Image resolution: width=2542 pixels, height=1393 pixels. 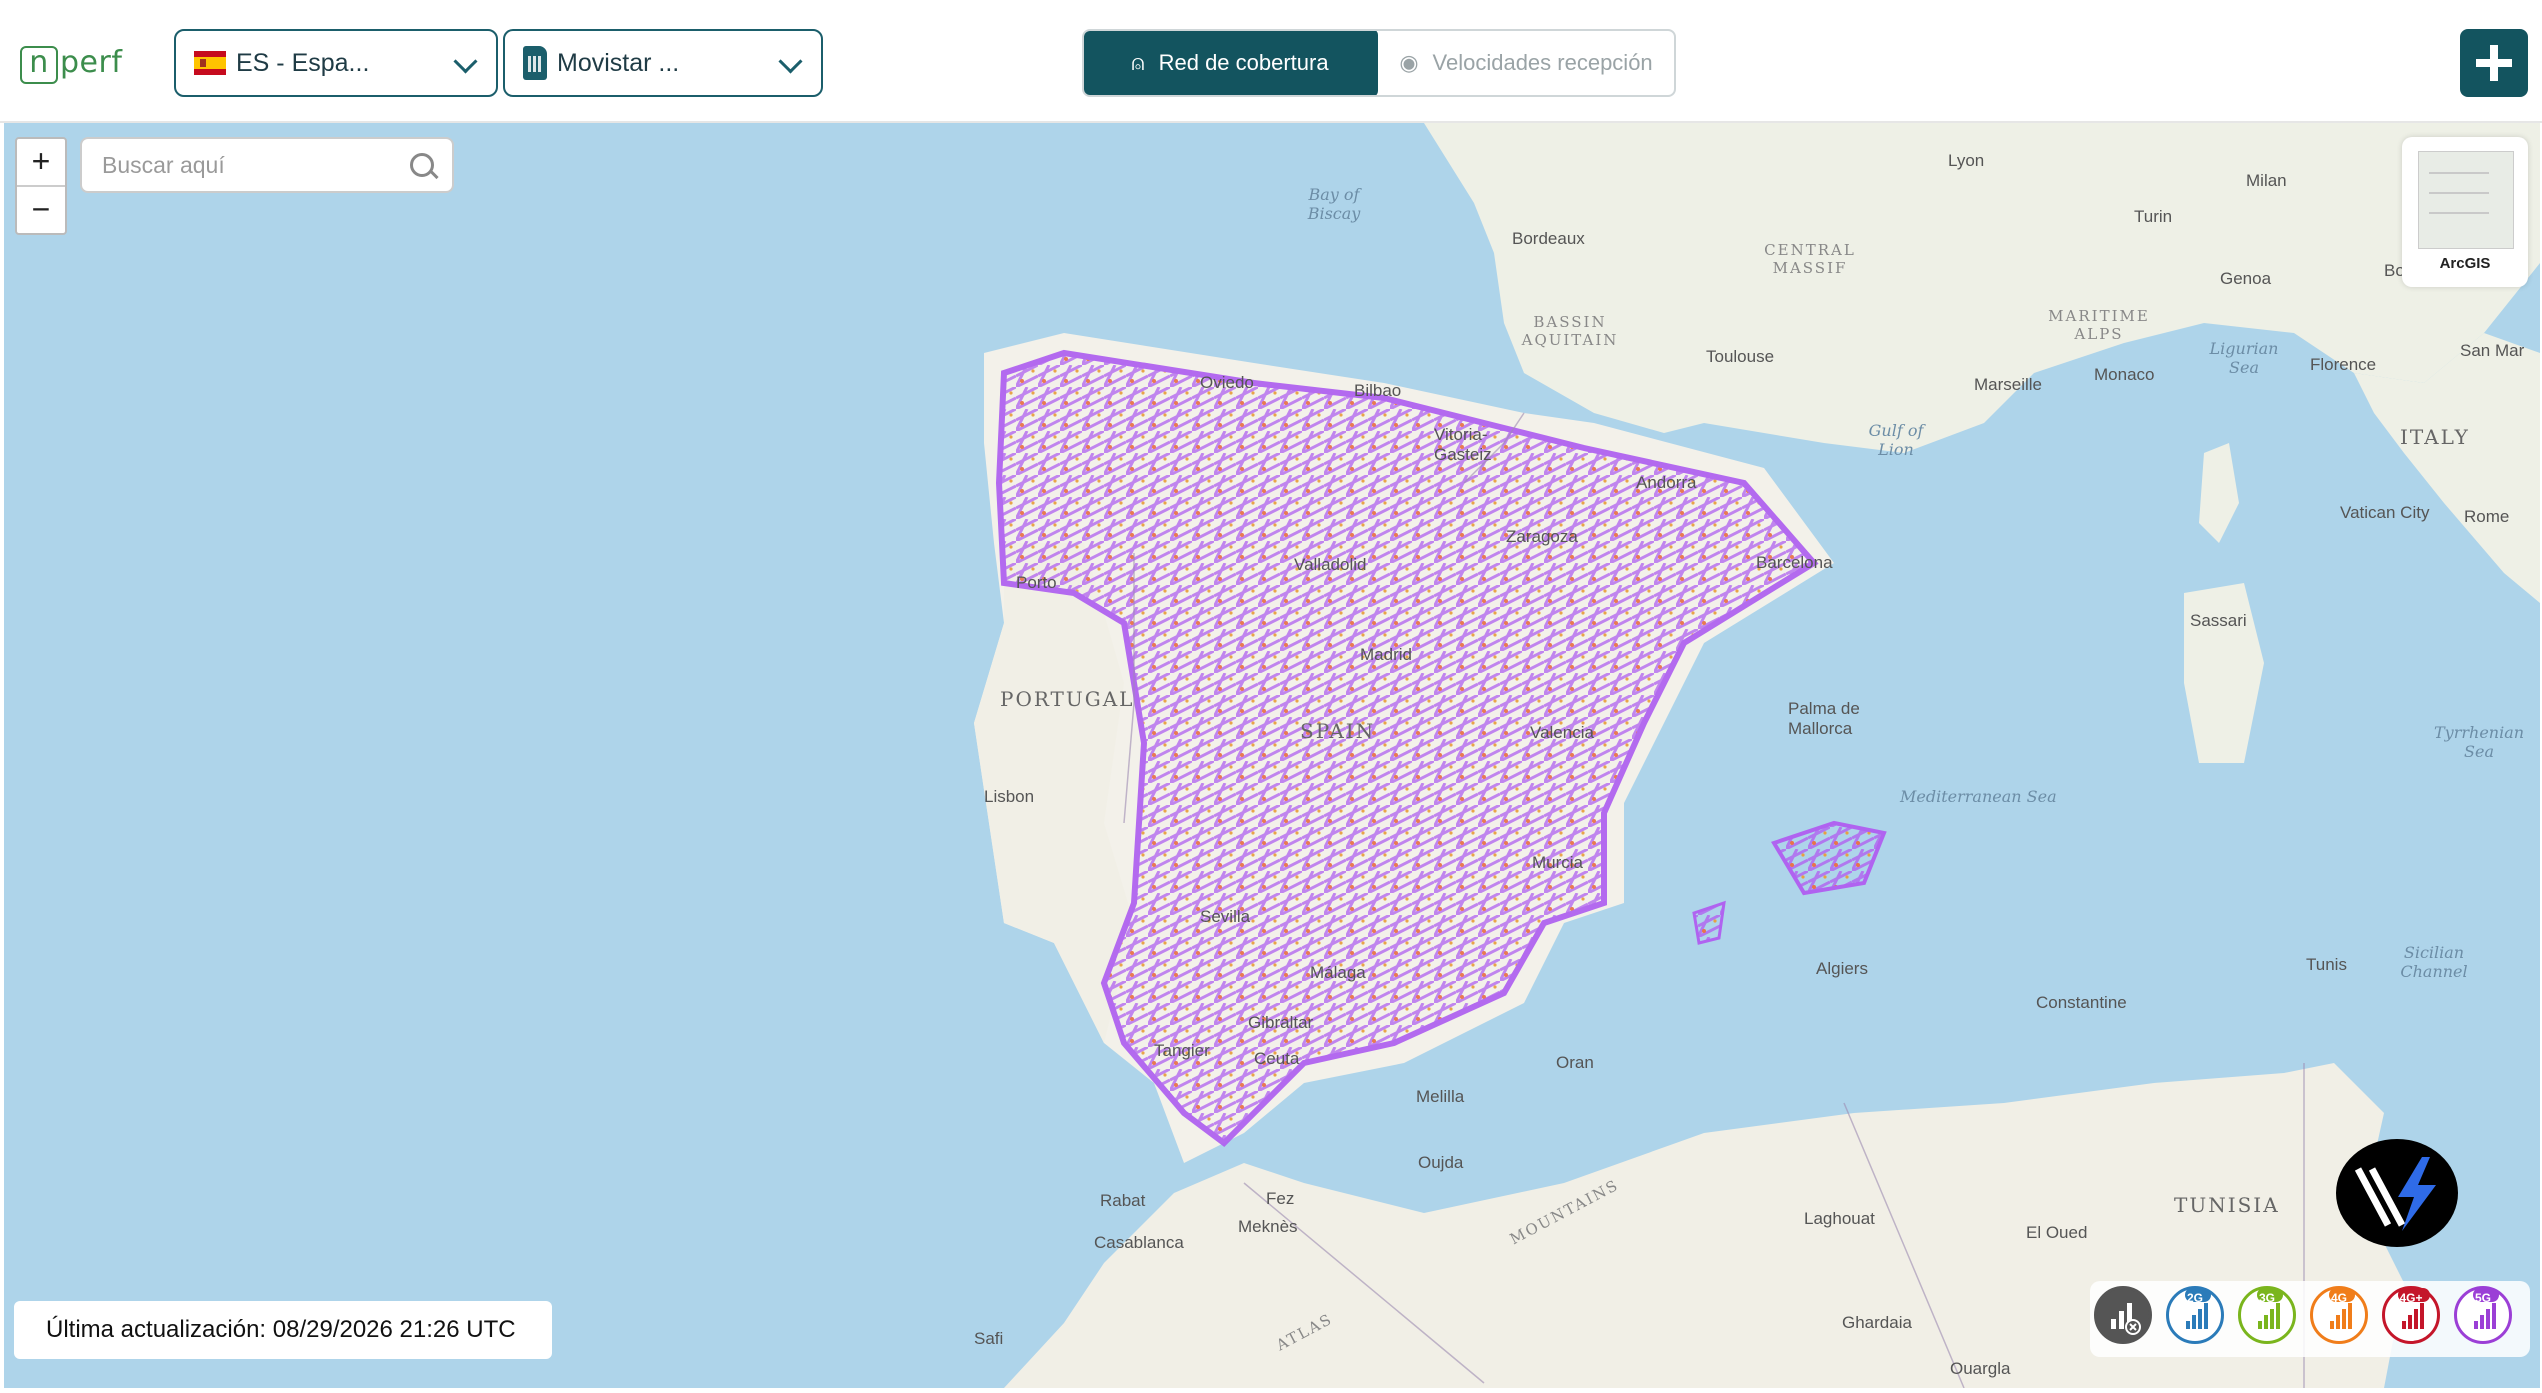 I want to click on map-label: Zaragoza, so click(x=1542, y=536).